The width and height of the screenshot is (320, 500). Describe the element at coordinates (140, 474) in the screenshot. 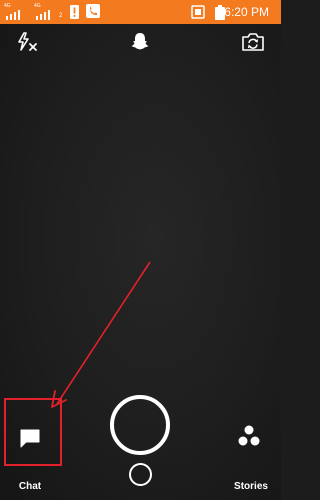

I see `memories-button` at that location.